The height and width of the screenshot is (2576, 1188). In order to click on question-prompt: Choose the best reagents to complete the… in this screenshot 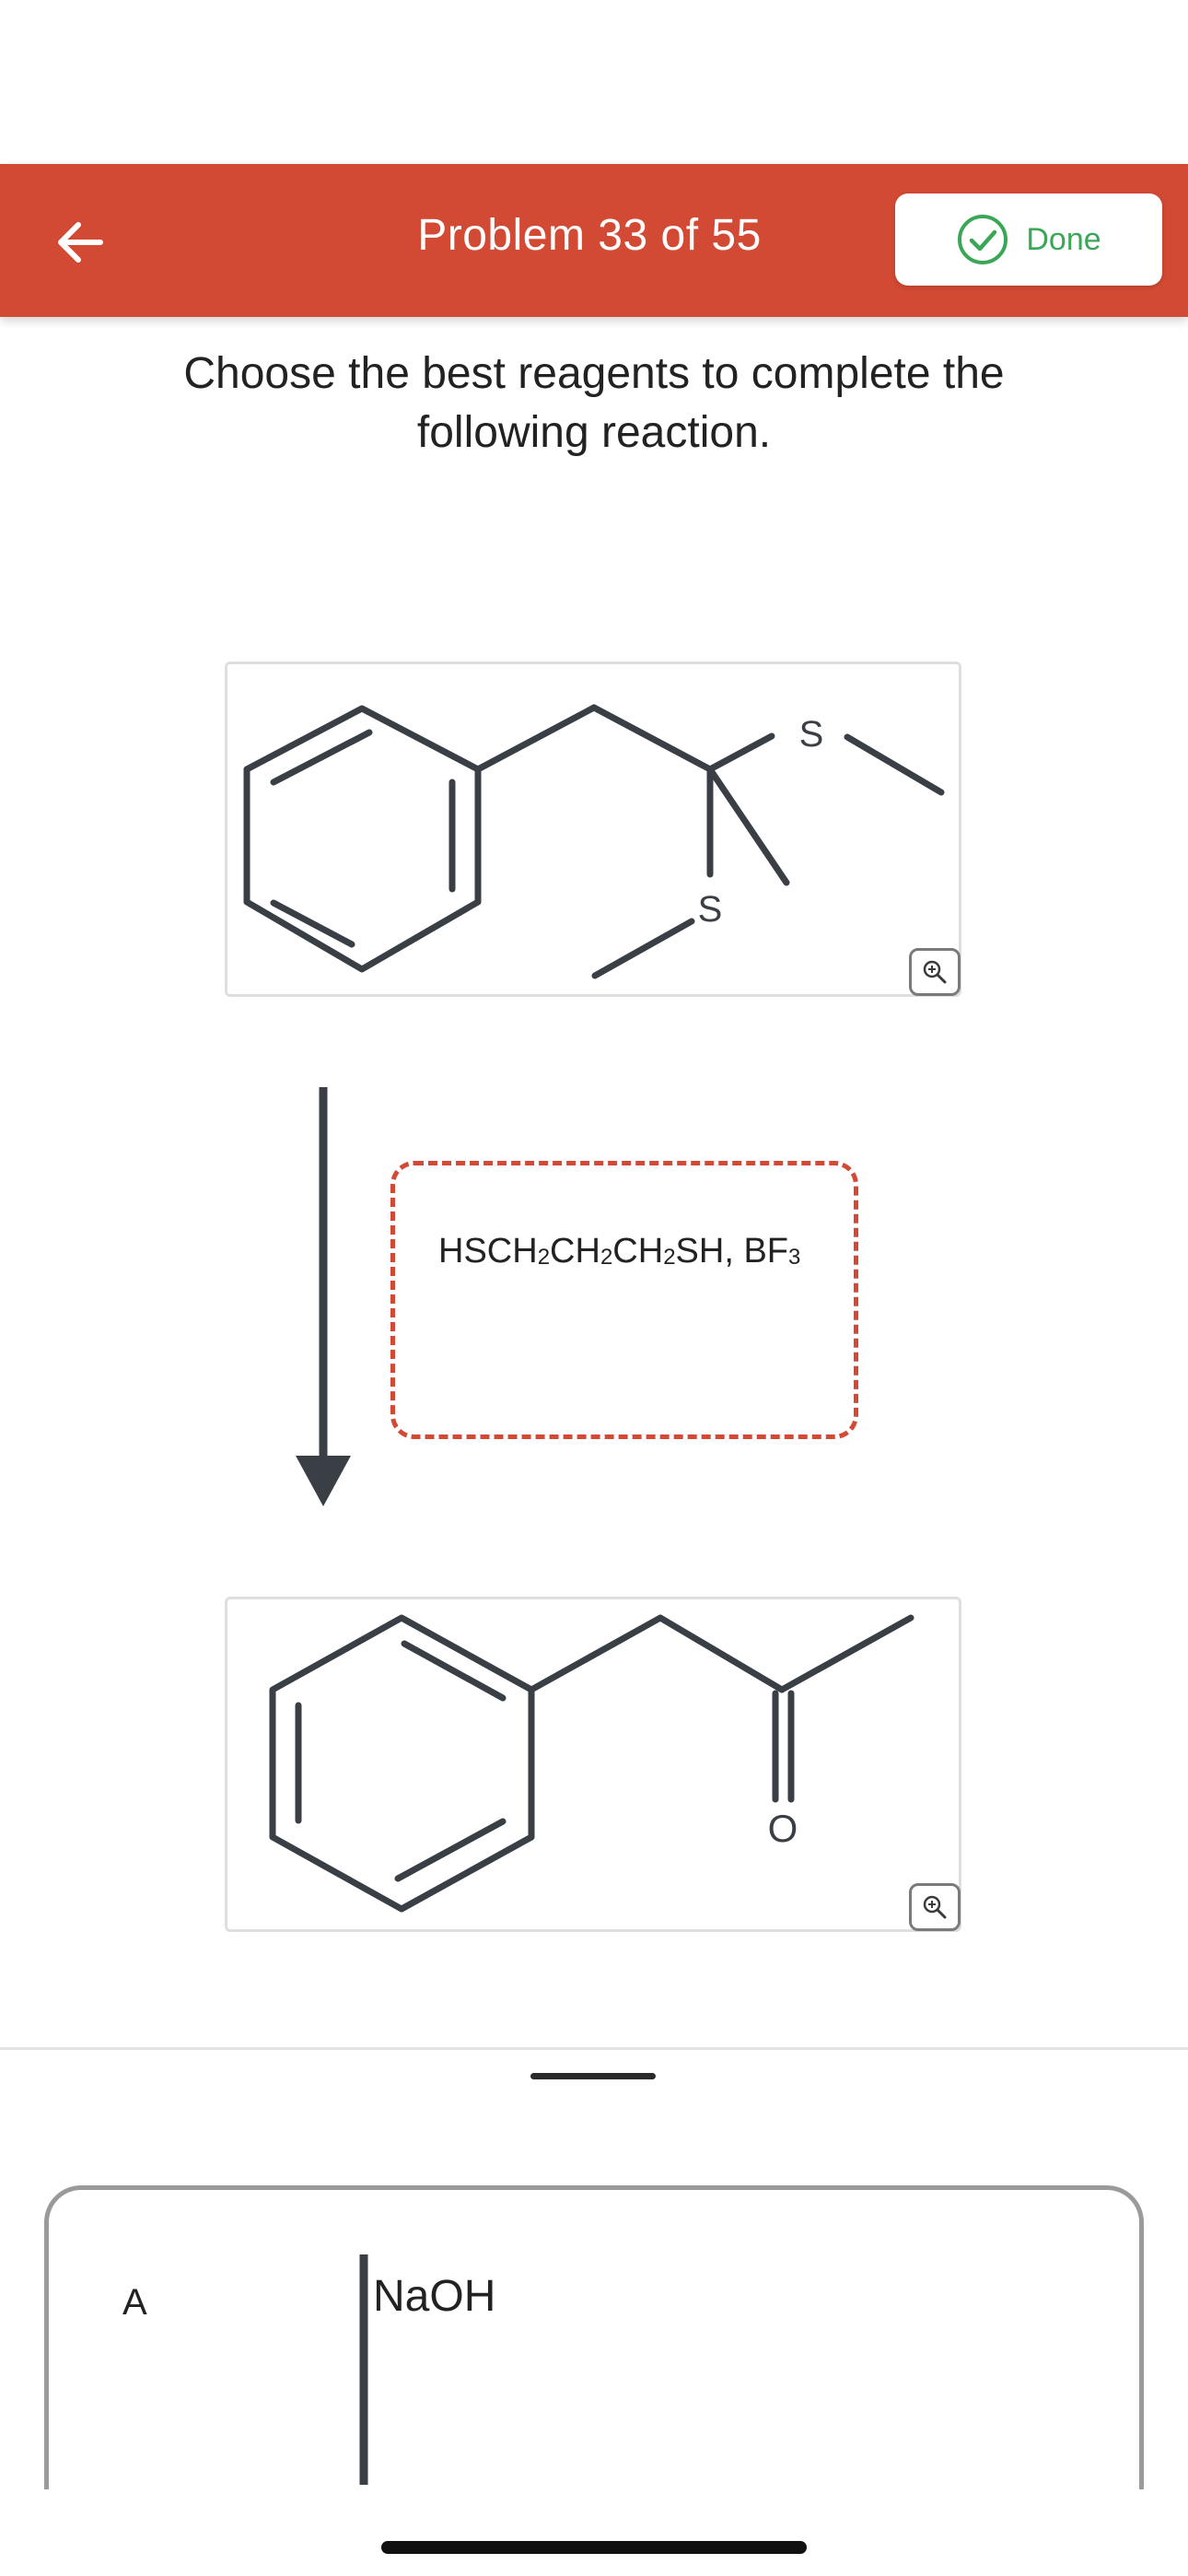, I will do `click(594, 404)`.